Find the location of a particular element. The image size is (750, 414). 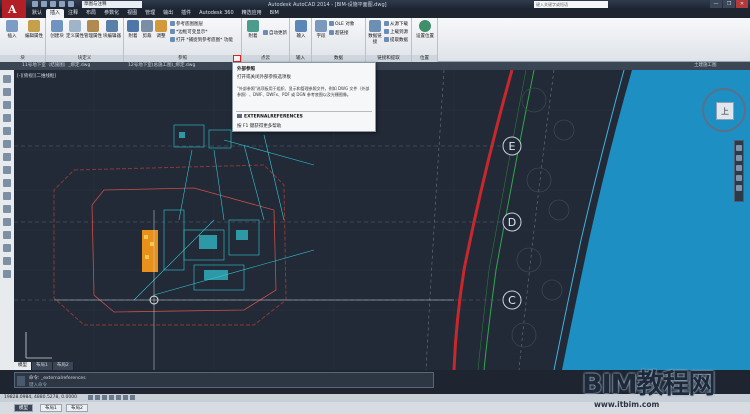

workspace-select: 草图与注释 is located at coordinates (112, 4).